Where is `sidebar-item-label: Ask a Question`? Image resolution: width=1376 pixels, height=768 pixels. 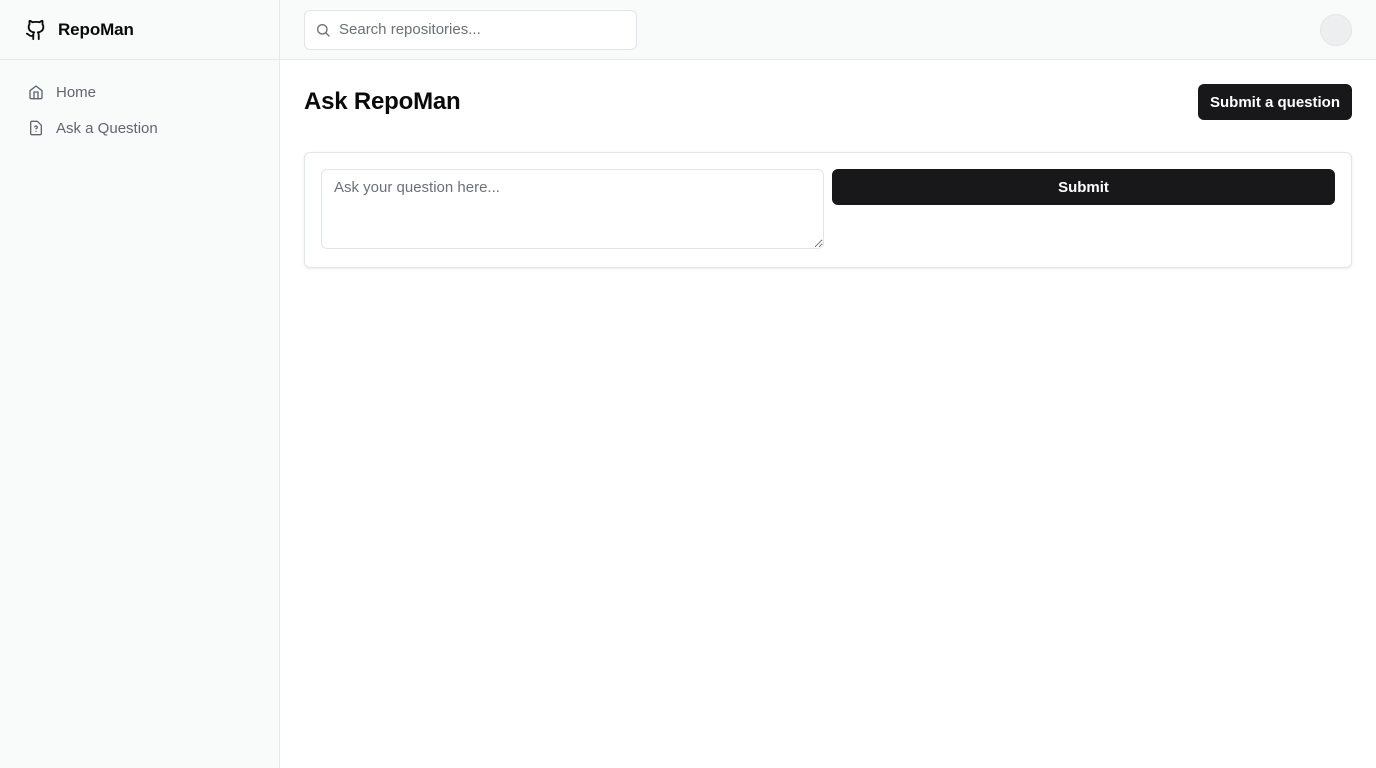
sidebar-item-label: Ask a Question is located at coordinates (107, 128).